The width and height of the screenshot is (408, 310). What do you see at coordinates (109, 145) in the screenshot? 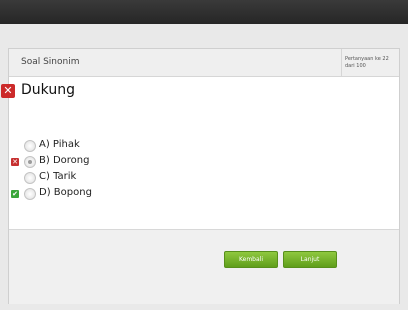
I see `option-a: A) Pihak` at bounding box center [109, 145].